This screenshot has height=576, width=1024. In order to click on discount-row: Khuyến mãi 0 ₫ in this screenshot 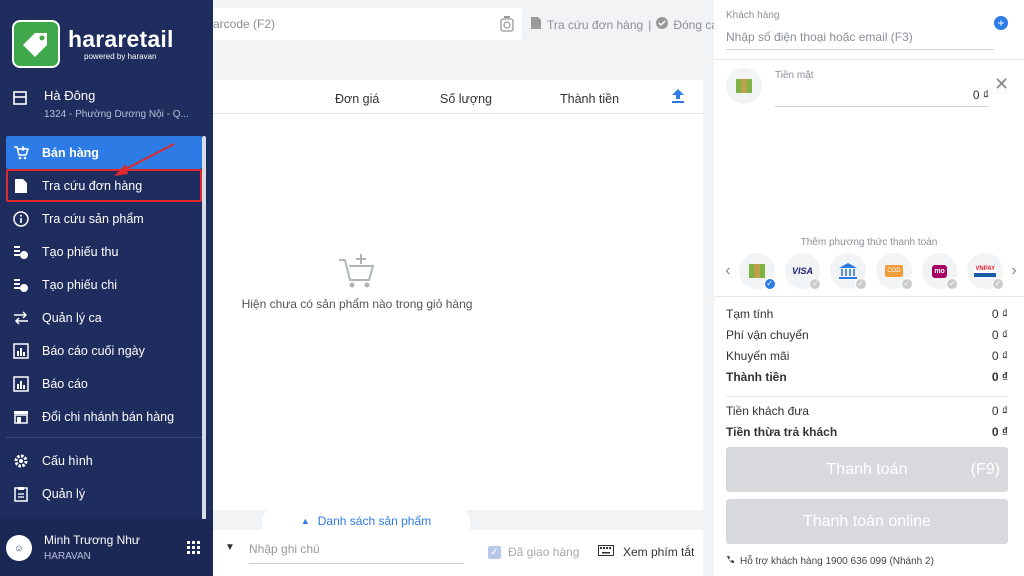, I will do `click(867, 356)`.